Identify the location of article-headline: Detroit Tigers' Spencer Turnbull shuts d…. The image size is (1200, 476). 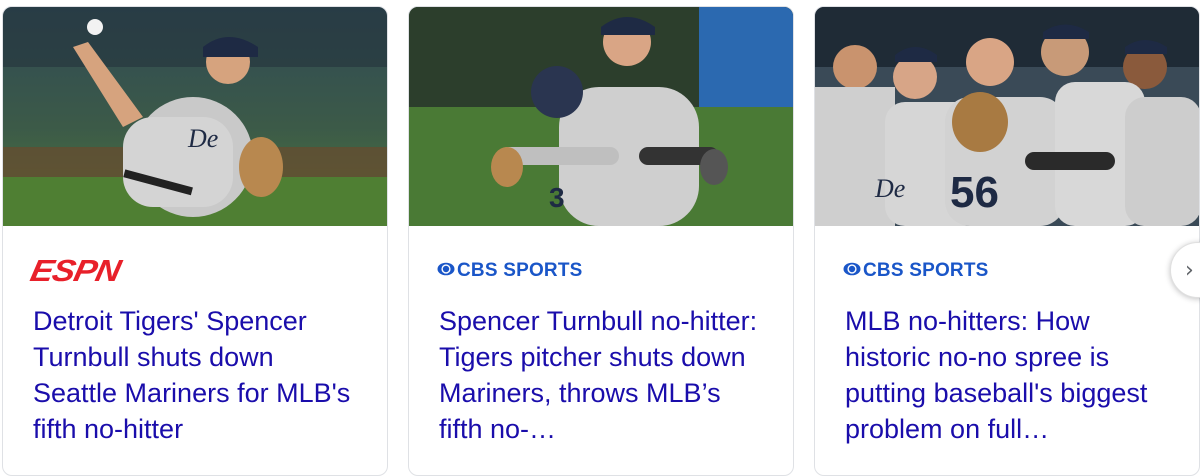
(198, 375).